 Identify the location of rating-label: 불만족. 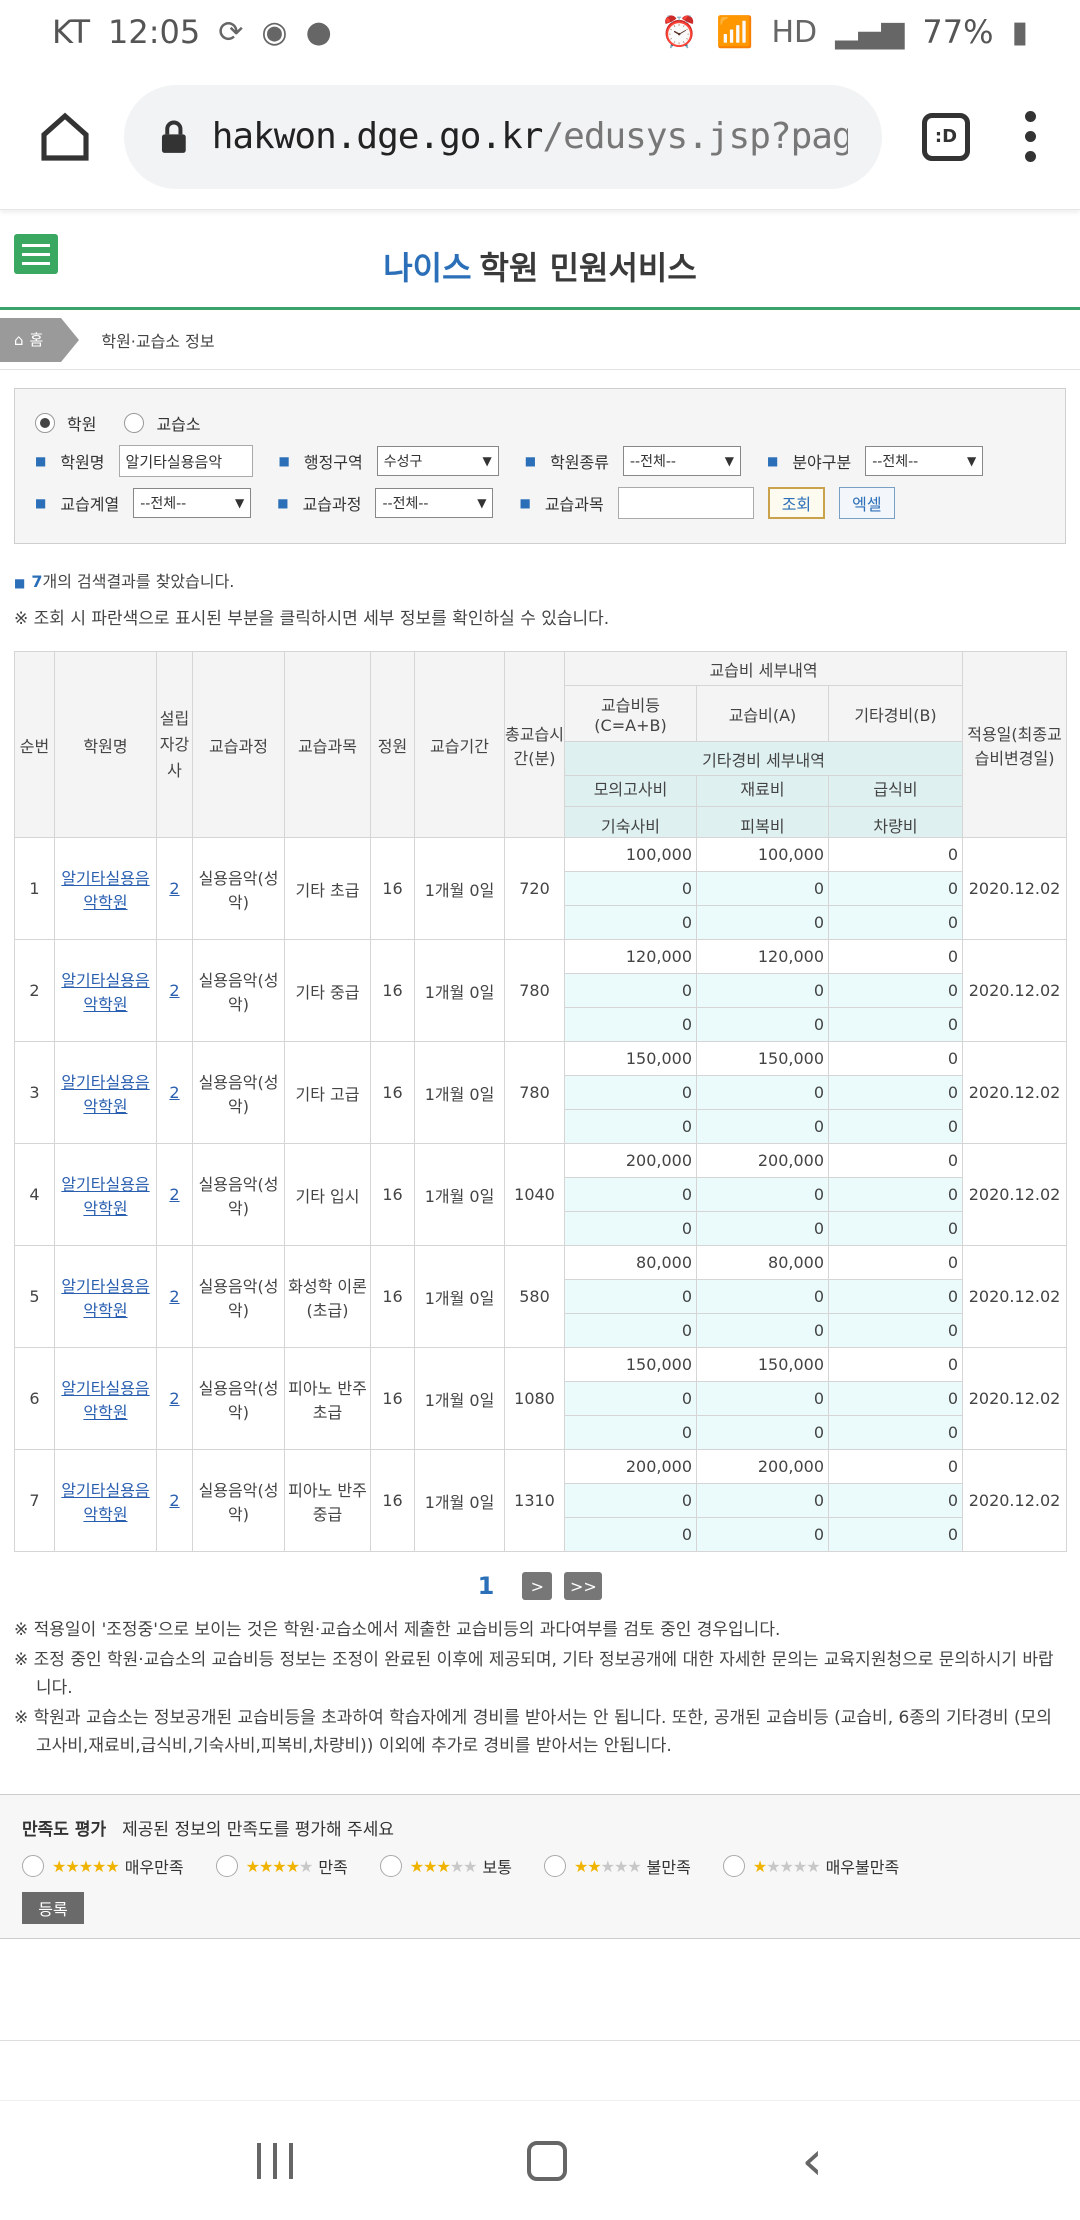
(668, 1867).